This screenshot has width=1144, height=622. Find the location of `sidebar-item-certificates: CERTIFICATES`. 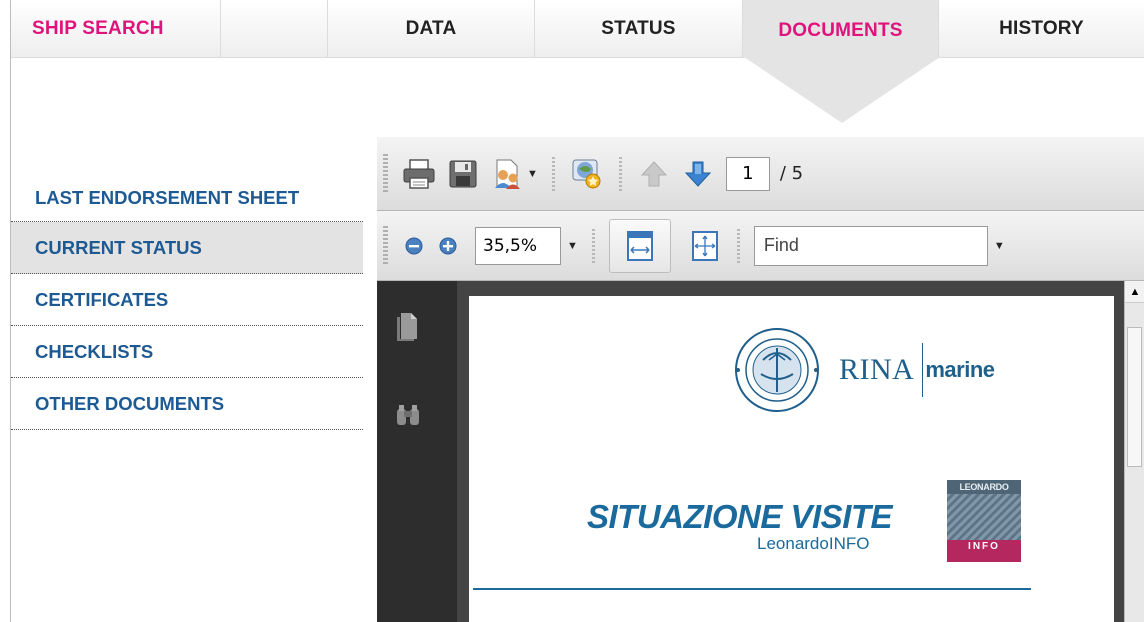

sidebar-item-certificates: CERTIFICATES is located at coordinates (187, 300).